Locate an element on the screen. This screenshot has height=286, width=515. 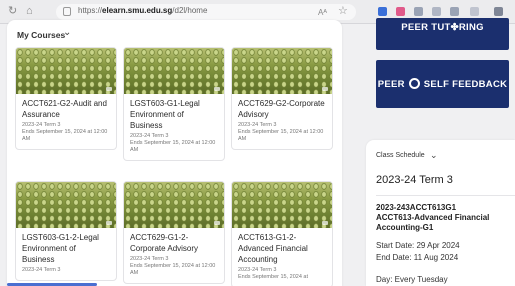
schedule-start-date: Start Date: 29 Apr 2024 is located at coordinates (418, 245).